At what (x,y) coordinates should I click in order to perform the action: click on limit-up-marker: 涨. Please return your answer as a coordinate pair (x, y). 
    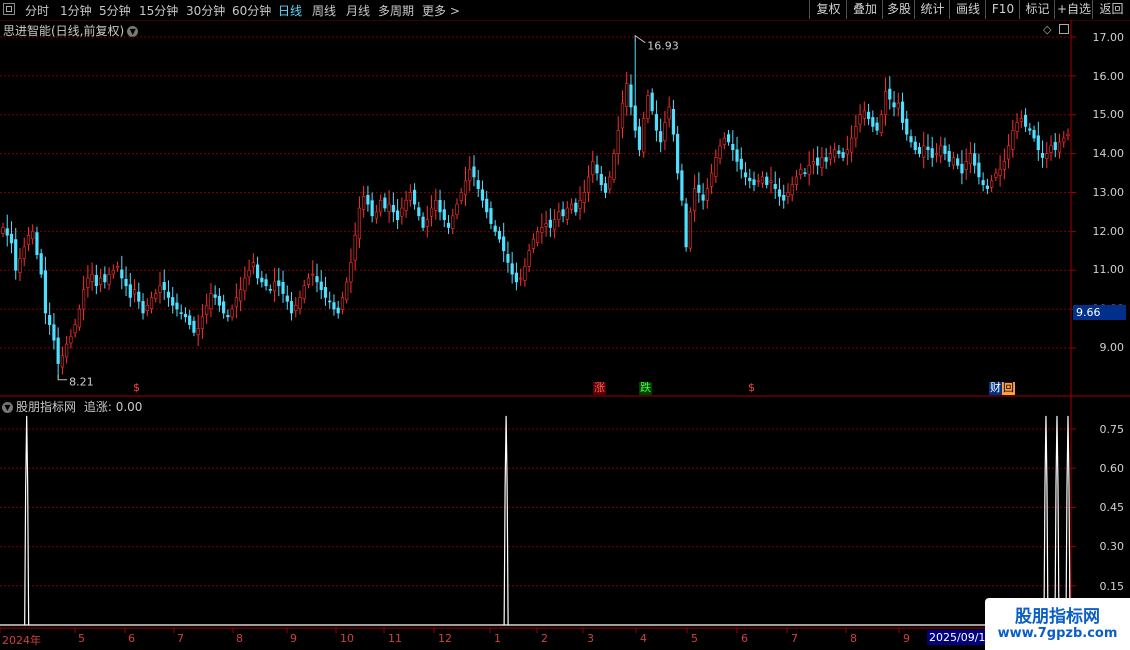
    Looking at the image, I should click on (599, 388).